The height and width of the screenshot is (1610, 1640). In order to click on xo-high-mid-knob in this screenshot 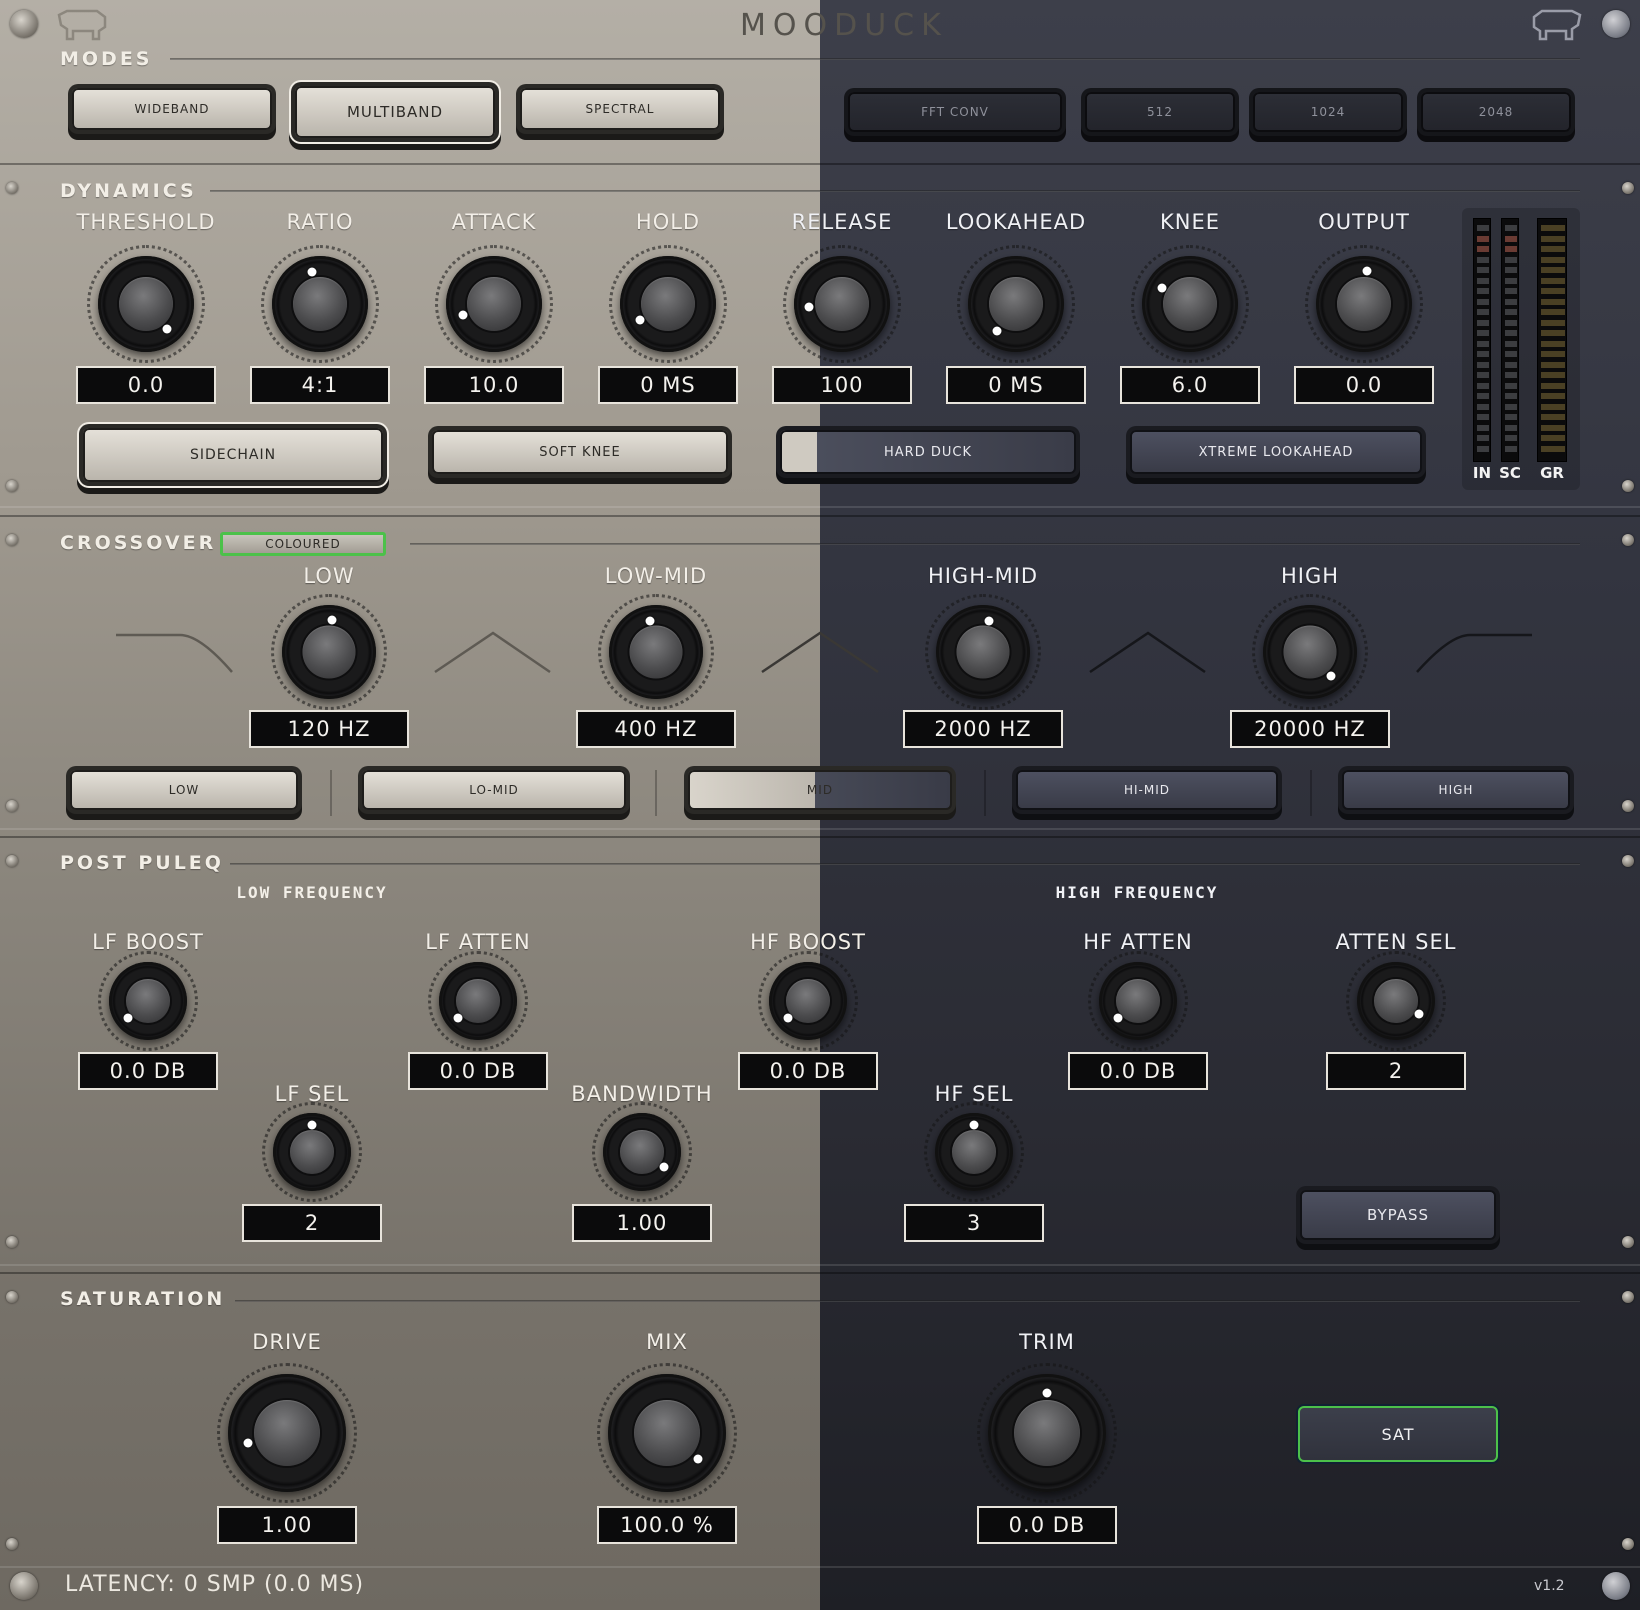, I will do `click(983, 652)`.